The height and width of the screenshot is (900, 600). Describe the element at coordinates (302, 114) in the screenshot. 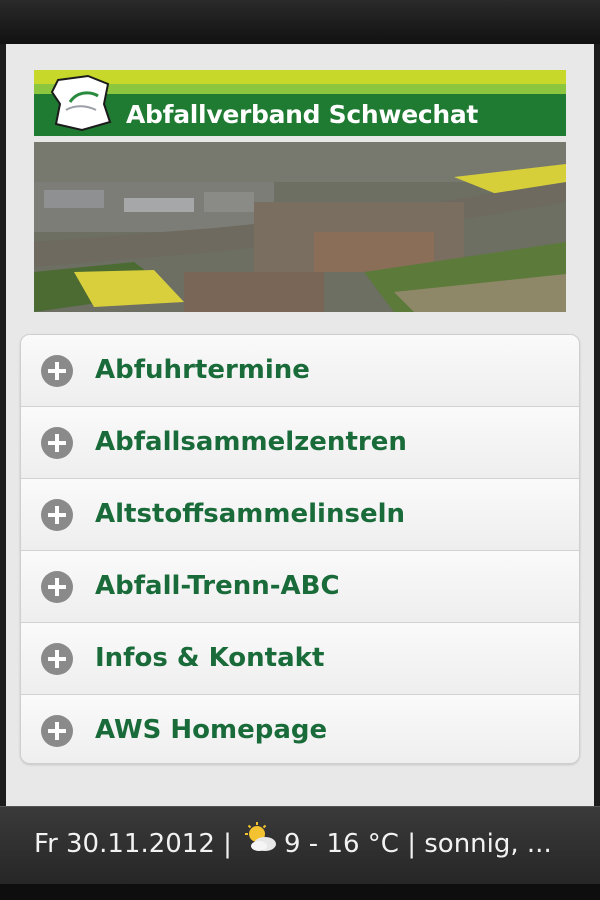

I see `app-title: Abfallverband Schwechat` at that location.